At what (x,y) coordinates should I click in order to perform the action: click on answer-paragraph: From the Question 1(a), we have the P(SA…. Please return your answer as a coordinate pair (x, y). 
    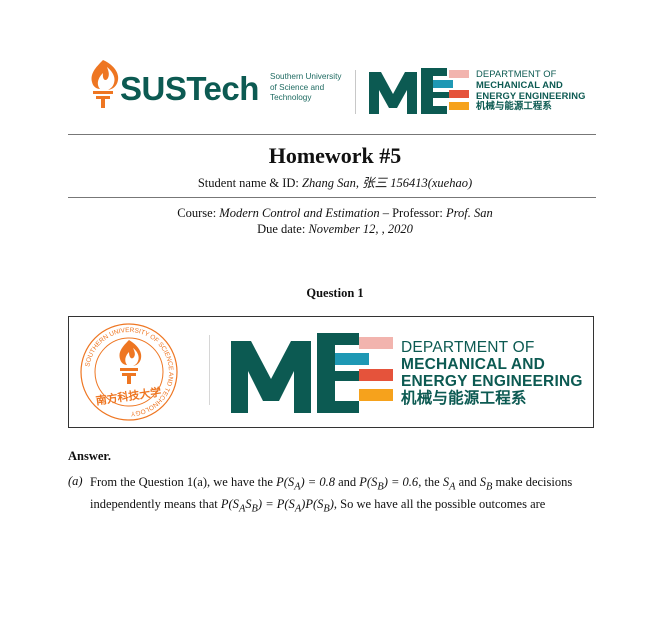
    Looking at the image, I should click on (343, 495).